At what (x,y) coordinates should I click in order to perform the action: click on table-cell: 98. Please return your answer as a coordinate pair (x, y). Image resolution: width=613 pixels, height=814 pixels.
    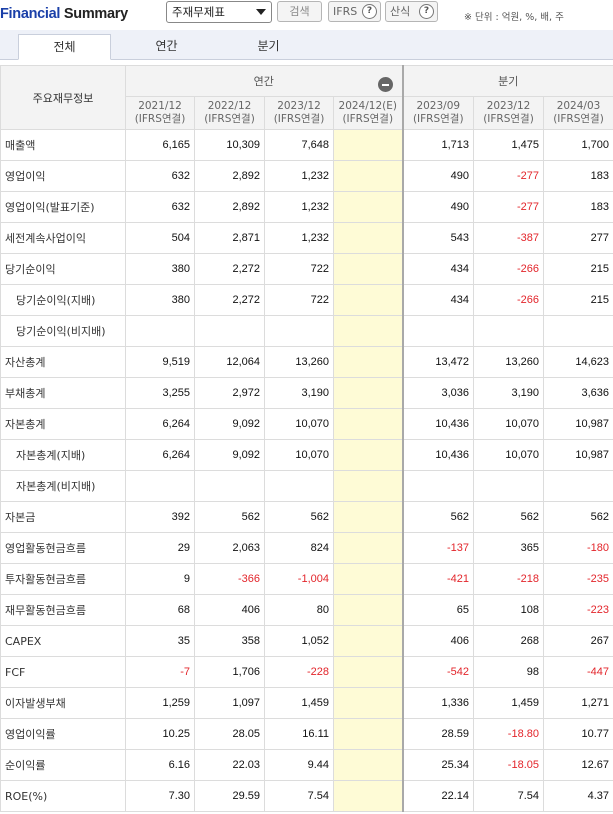
    Looking at the image, I should click on (508, 672).